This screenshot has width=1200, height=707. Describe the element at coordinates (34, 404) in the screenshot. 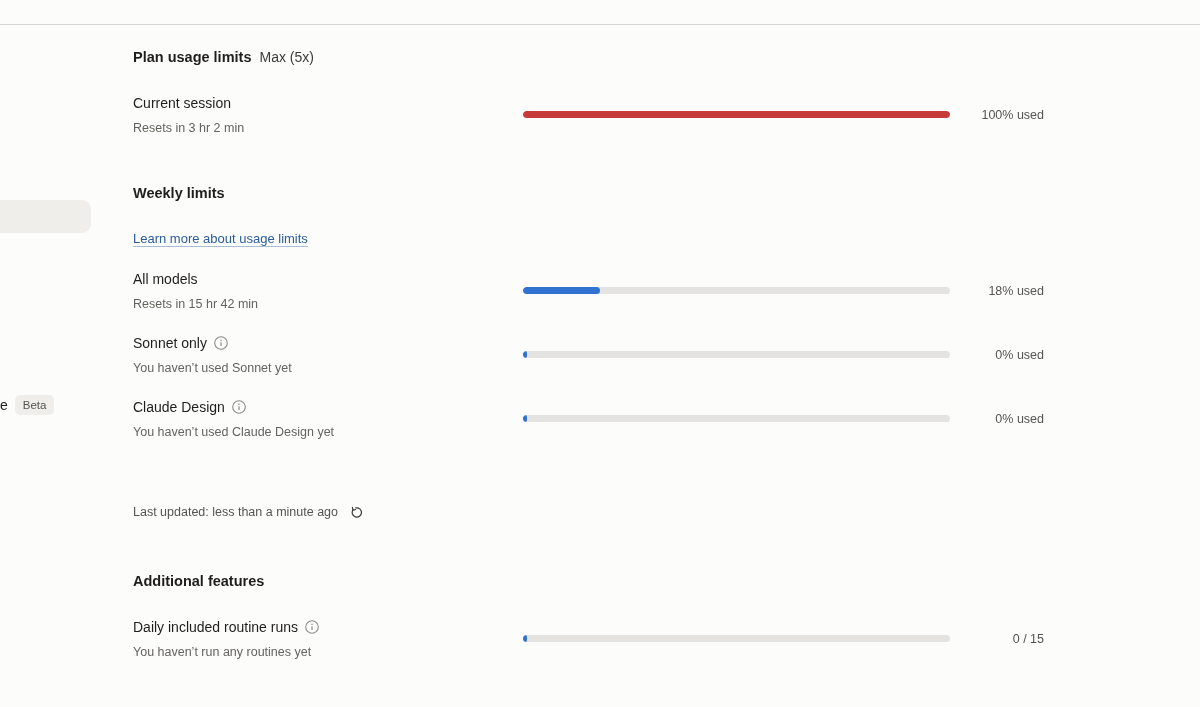

I see `beta-badge: Beta` at that location.